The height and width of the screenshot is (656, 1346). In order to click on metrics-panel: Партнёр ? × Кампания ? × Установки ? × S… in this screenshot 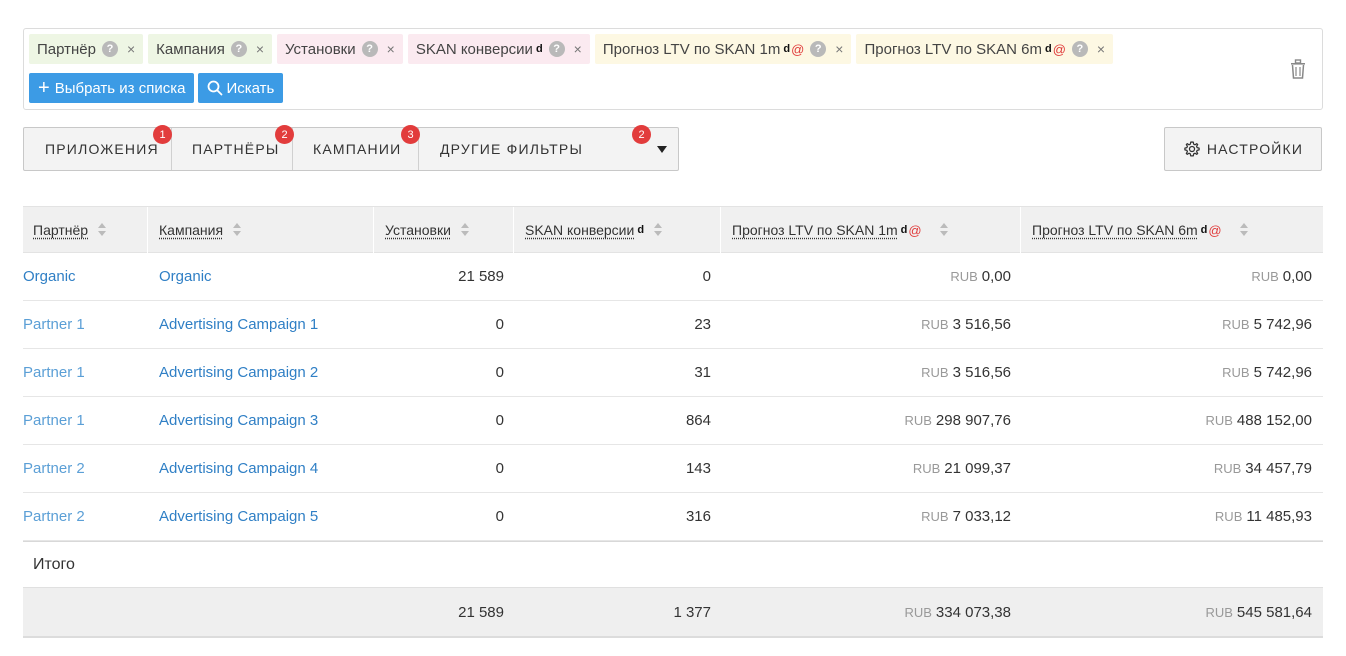, I will do `click(673, 69)`.